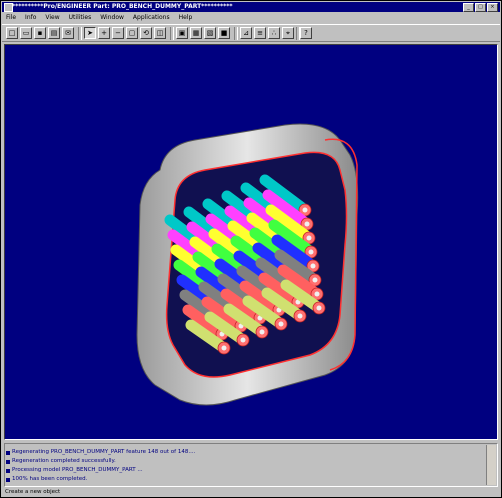 This screenshot has height=498, width=502. What do you see at coordinates (468, 7) in the screenshot?
I see `minimize-button: _` at bounding box center [468, 7].